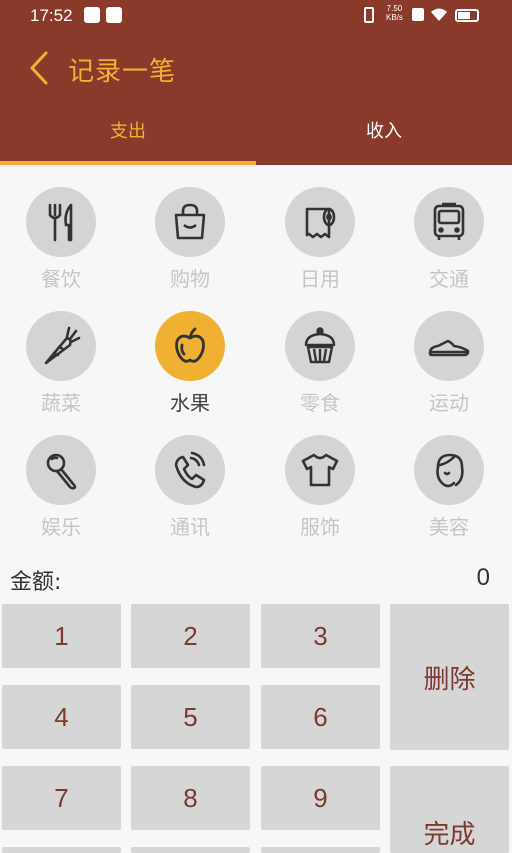  Describe the element at coordinates (190, 636) in the screenshot. I see `key-2: 2` at that location.